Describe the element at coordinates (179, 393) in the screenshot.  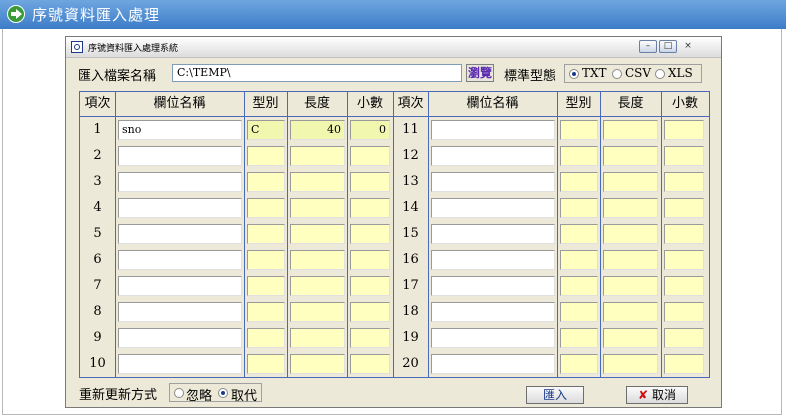
I see `update-radio-ignore` at that location.